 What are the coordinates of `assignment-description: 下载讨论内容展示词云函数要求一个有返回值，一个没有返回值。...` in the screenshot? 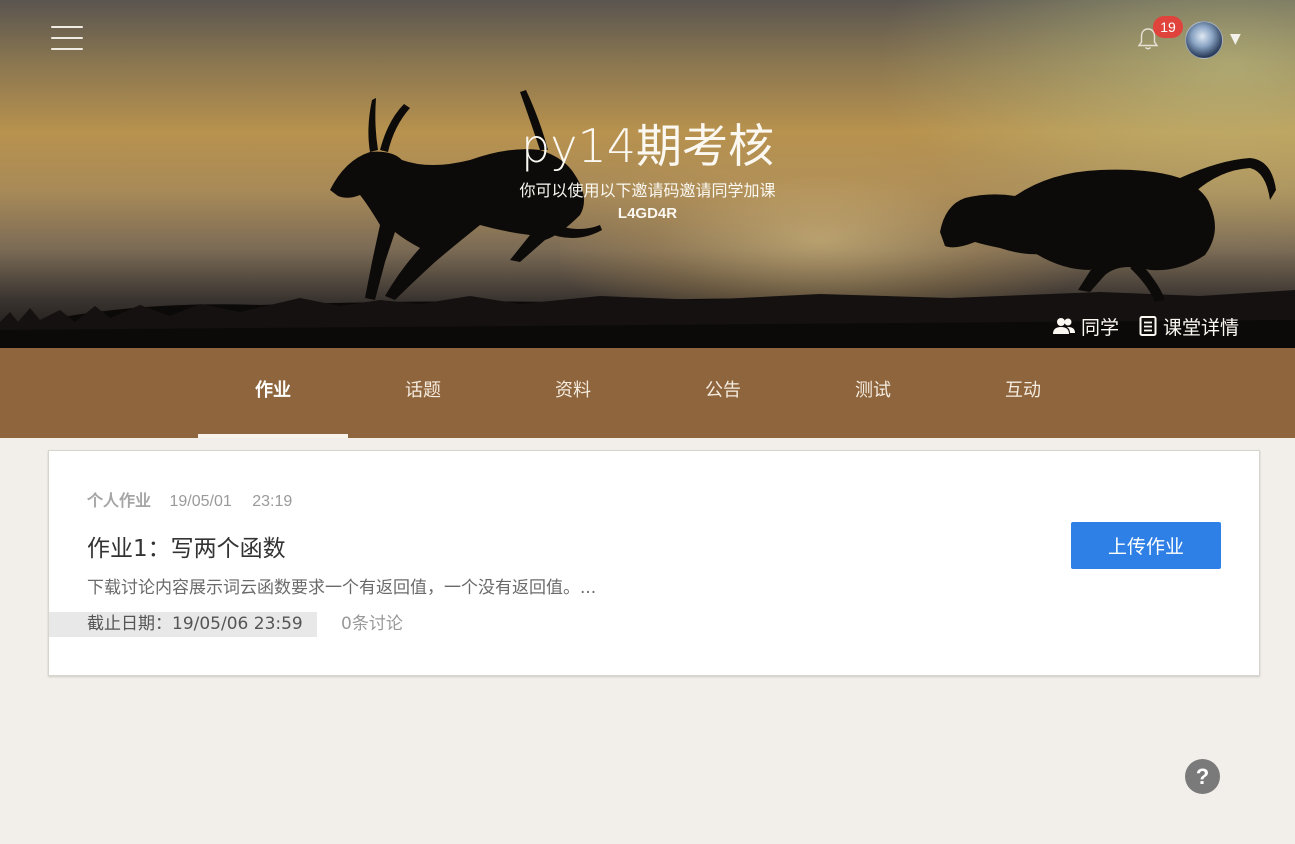 It's located at (342, 588).